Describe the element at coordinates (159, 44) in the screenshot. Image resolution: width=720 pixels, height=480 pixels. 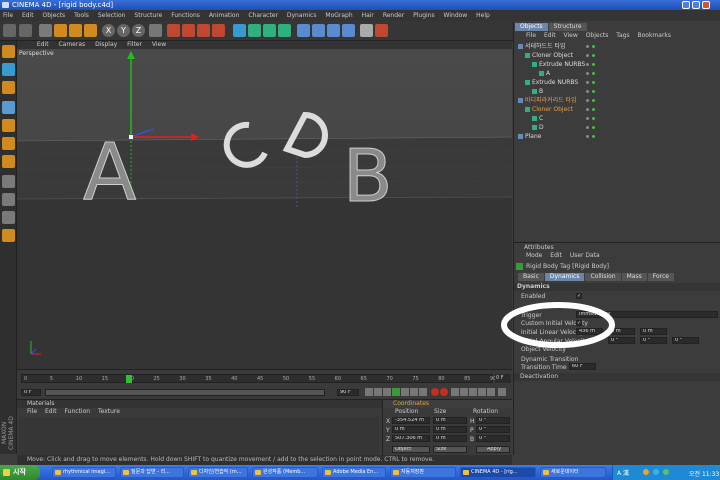
I see `viewport-menu-view: View` at that location.